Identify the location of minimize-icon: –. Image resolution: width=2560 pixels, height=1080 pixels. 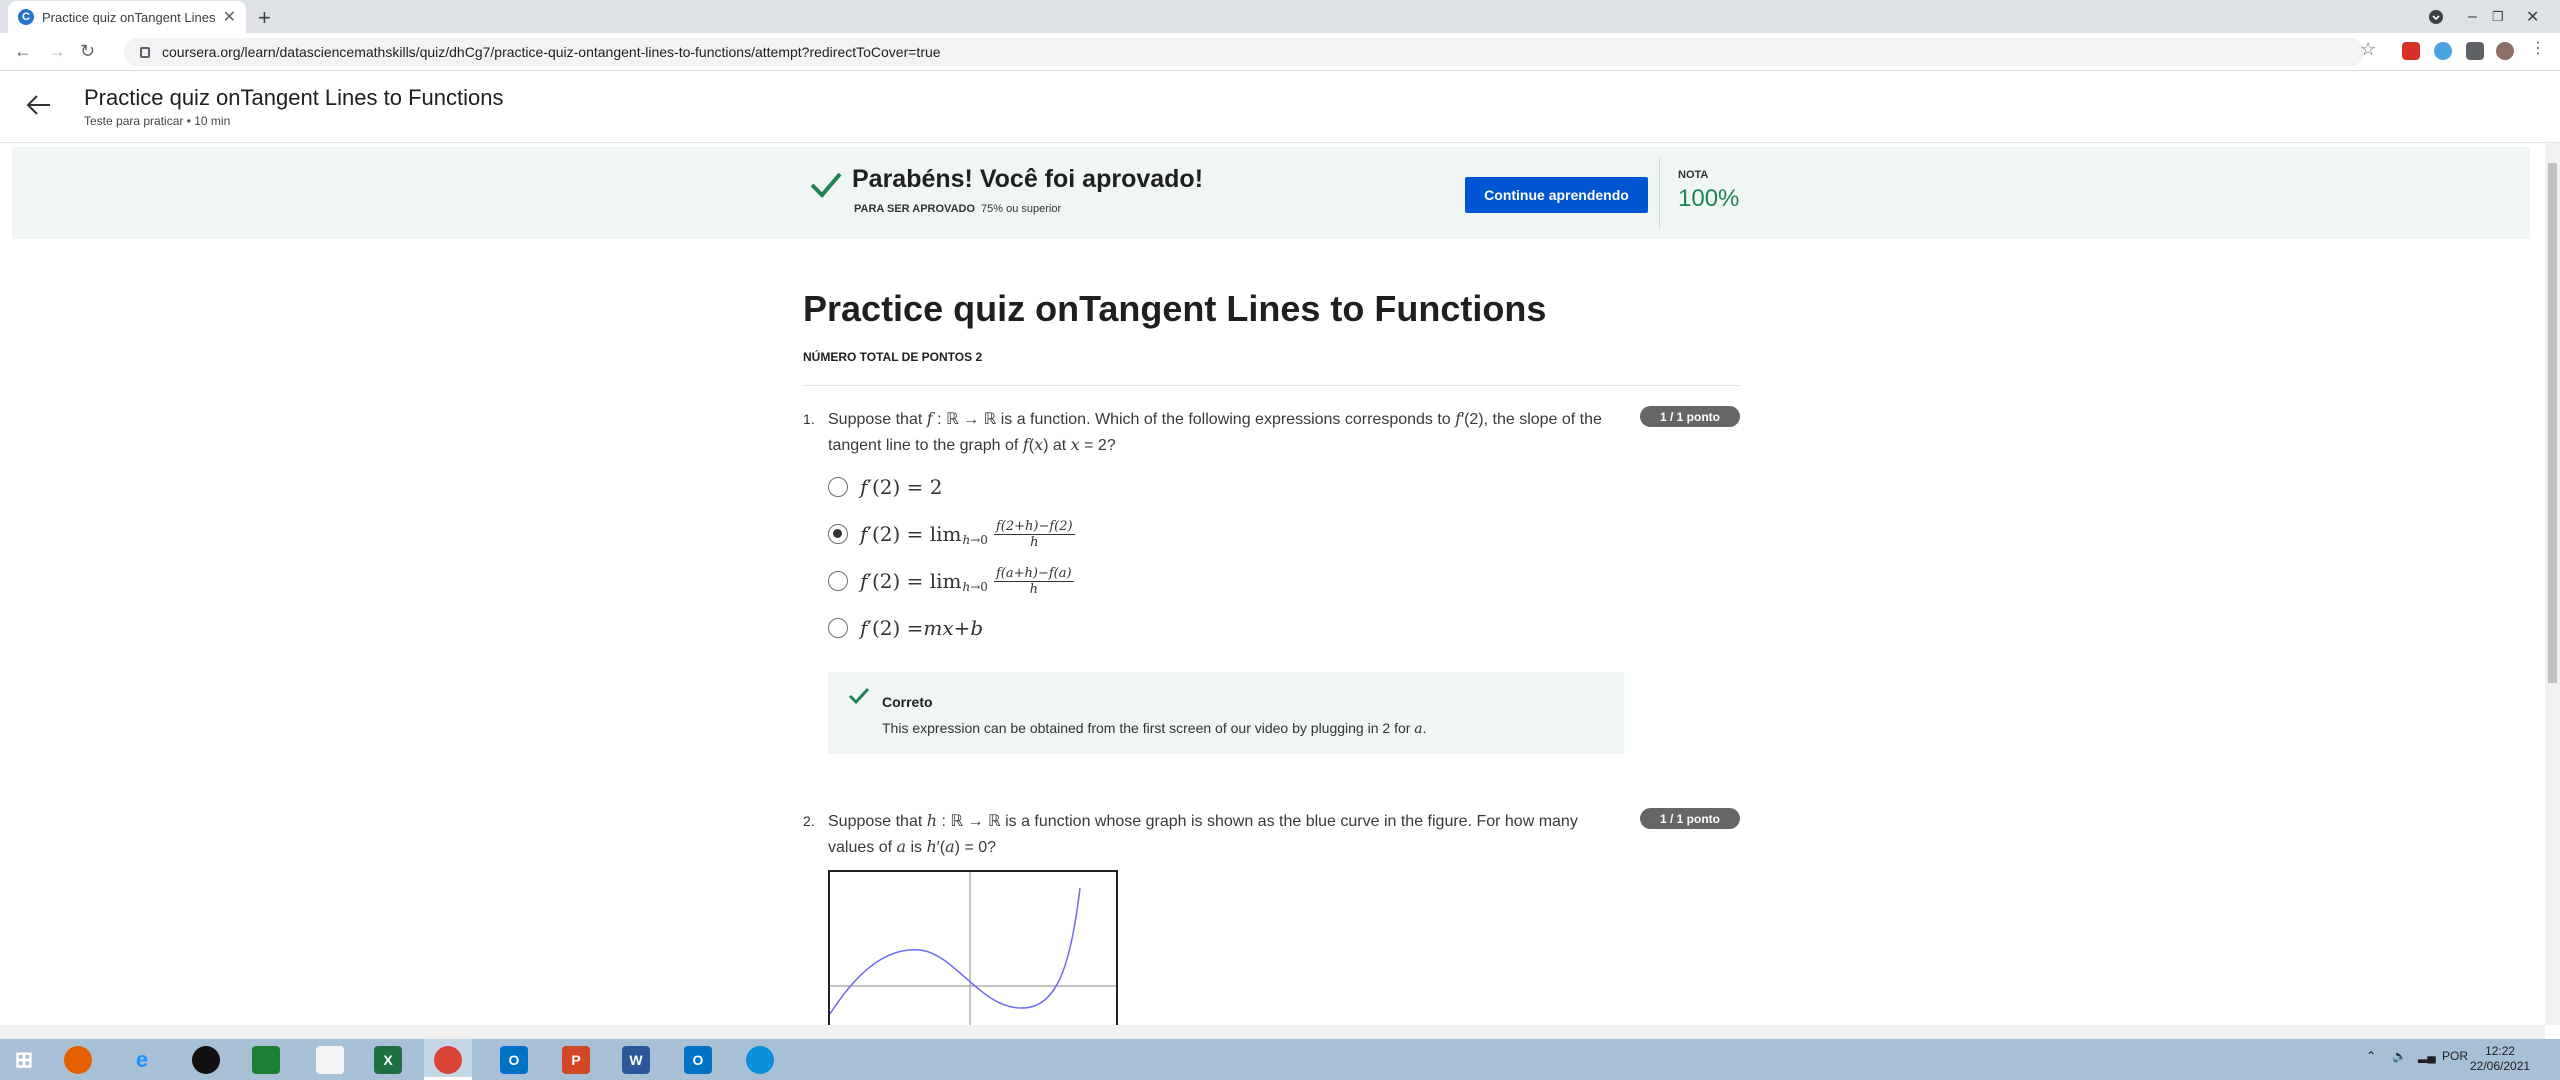
(2472, 16).